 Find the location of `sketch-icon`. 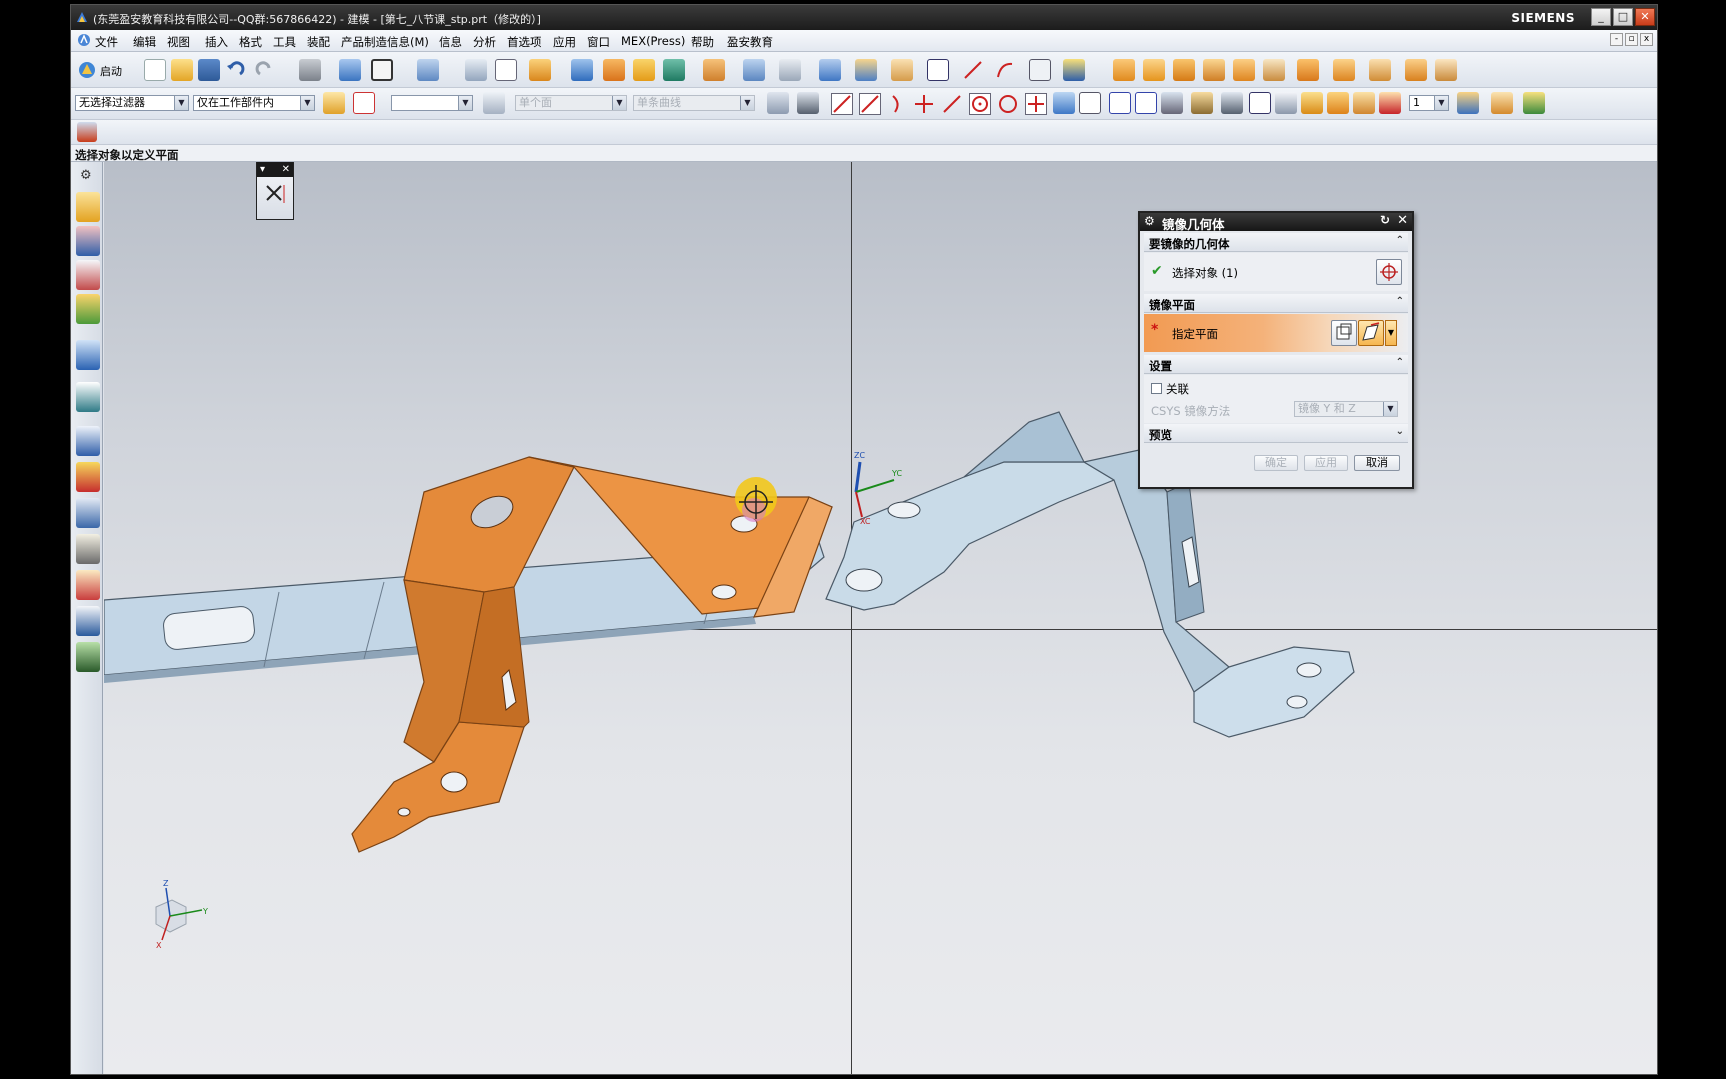

sketch-icon is located at coordinates (506, 70).